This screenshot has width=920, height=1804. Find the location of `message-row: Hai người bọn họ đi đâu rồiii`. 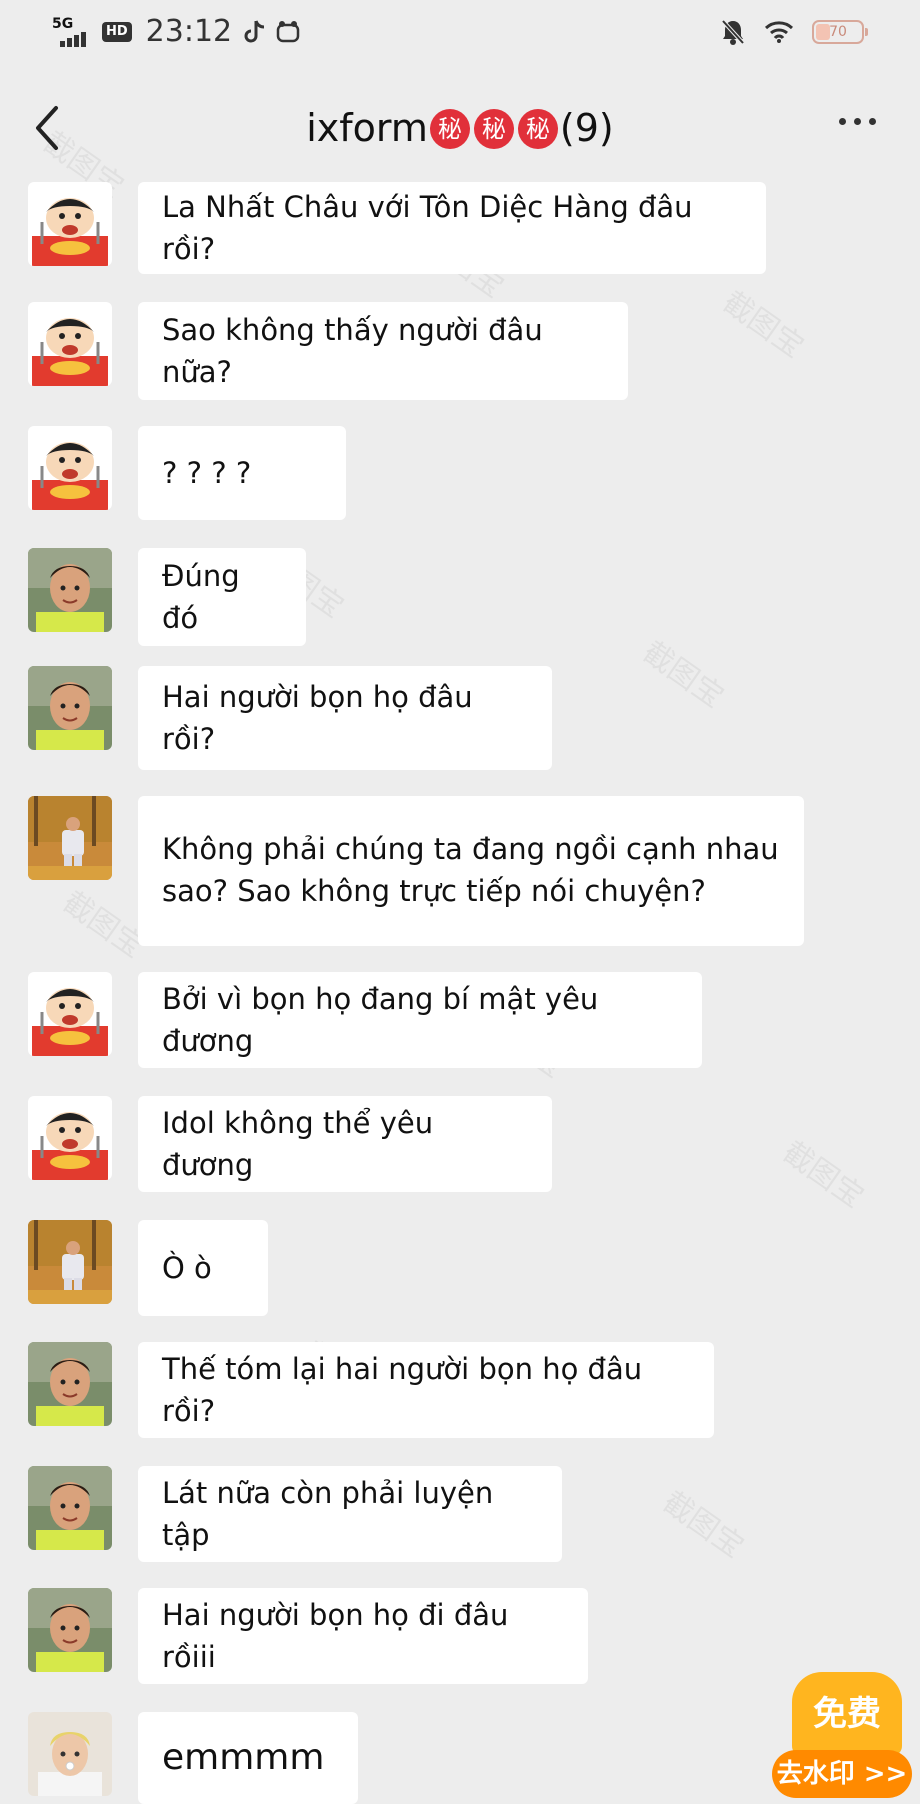

message-row: Hai người bọn họ đi đâu rồiii is located at coordinates (460, 1636).